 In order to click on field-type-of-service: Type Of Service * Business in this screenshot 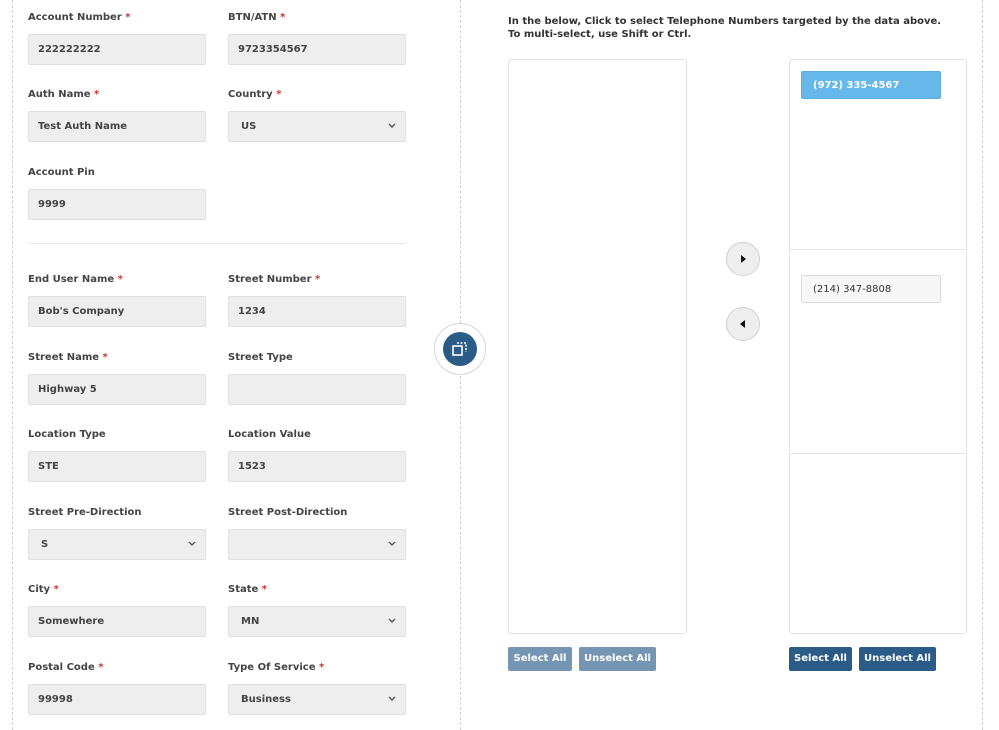, I will do `click(317, 688)`.